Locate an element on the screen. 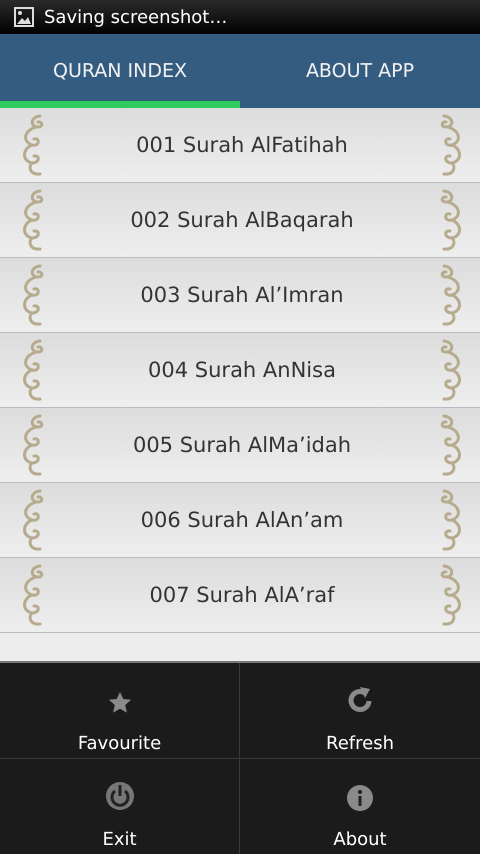 The image size is (480, 854). surah-row: 006 Surah AlAn’am is located at coordinates (240, 520).